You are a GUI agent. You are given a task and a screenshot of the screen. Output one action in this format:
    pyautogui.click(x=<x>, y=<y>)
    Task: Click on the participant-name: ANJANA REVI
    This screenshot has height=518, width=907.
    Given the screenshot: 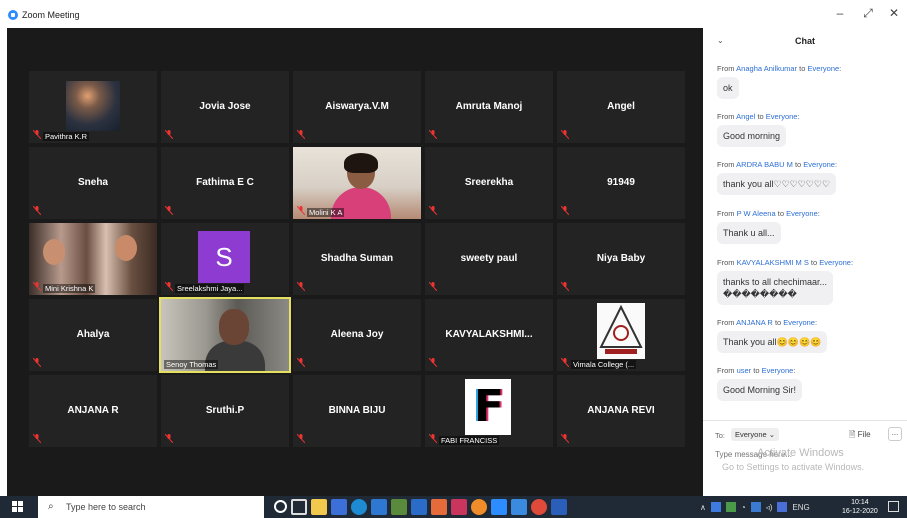 What is the action you would take?
    pyautogui.click(x=621, y=410)
    